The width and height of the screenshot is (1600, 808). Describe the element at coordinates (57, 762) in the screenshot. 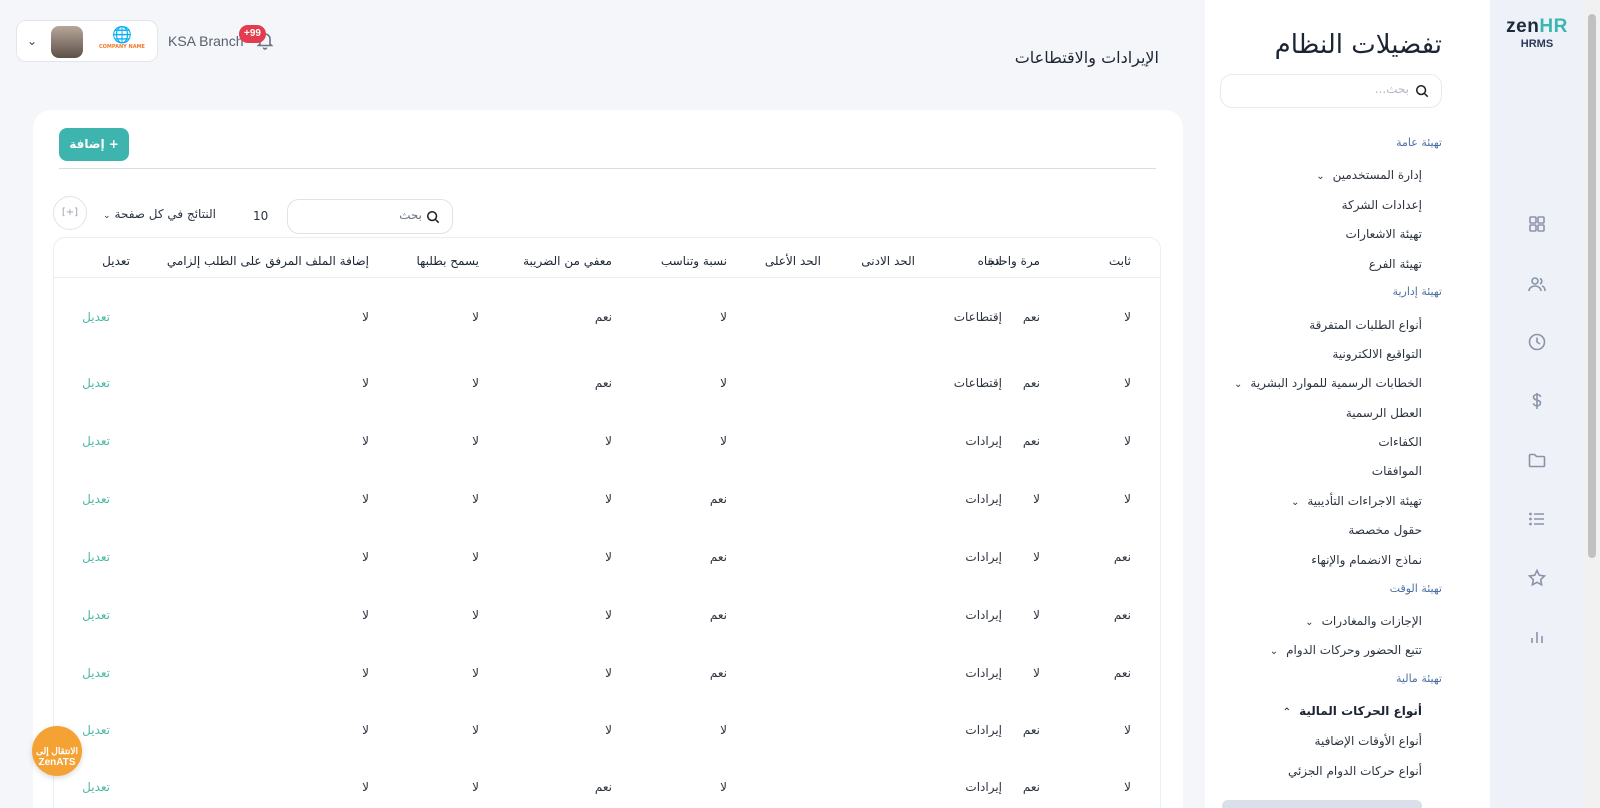

I see `fab-line2: ZenATS` at that location.